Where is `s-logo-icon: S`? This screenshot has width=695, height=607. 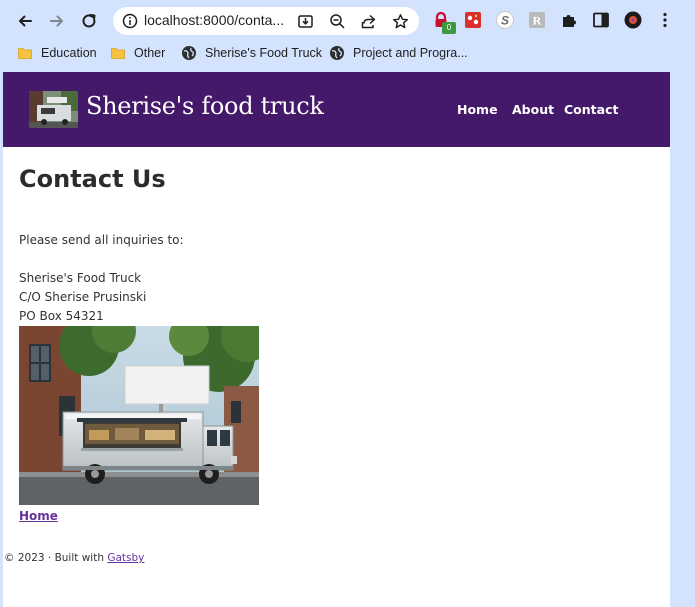 s-logo-icon: S is located at coordinates (505, 20).